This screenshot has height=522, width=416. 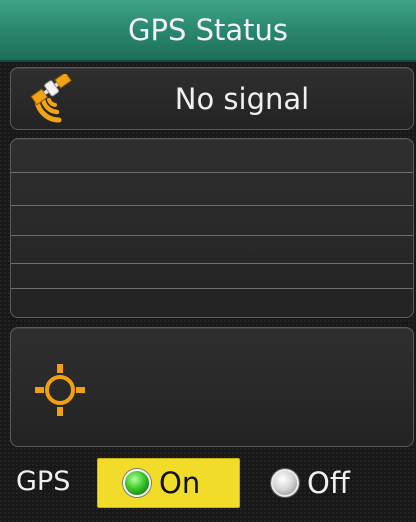 What do you see at coordinates (242, 98) in the screenshot?
I see `signal-status-text: No signal` at bounding box center [242, 98].